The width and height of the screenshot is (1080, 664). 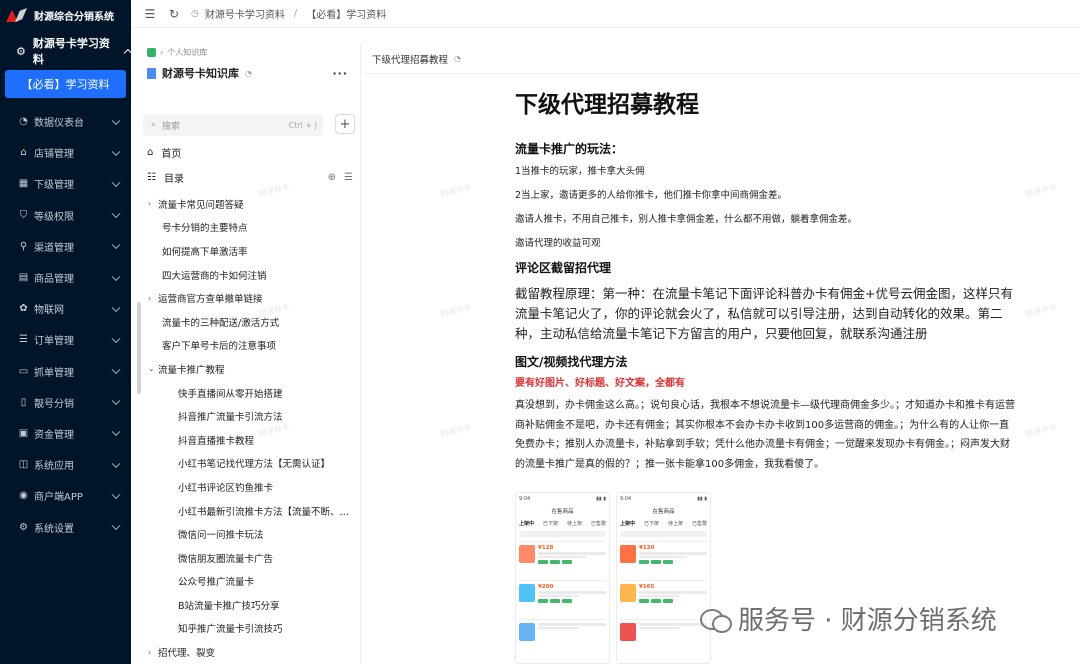 I want to click on nav-item-label: 物联网, so click(x=49, y=311).